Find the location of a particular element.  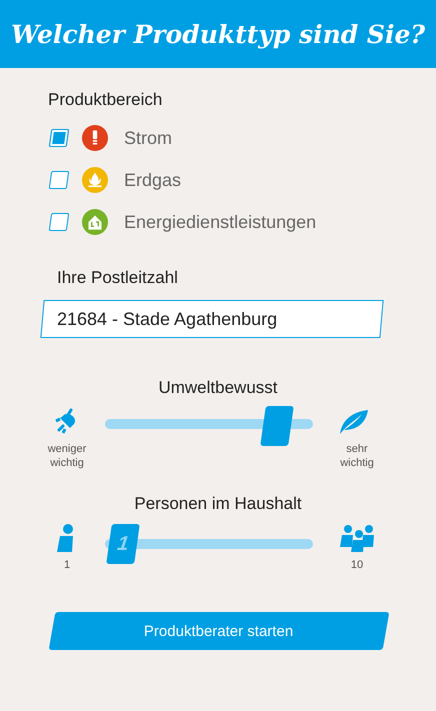

min-label: weniger wichtig is located at coordinates (67, 456).